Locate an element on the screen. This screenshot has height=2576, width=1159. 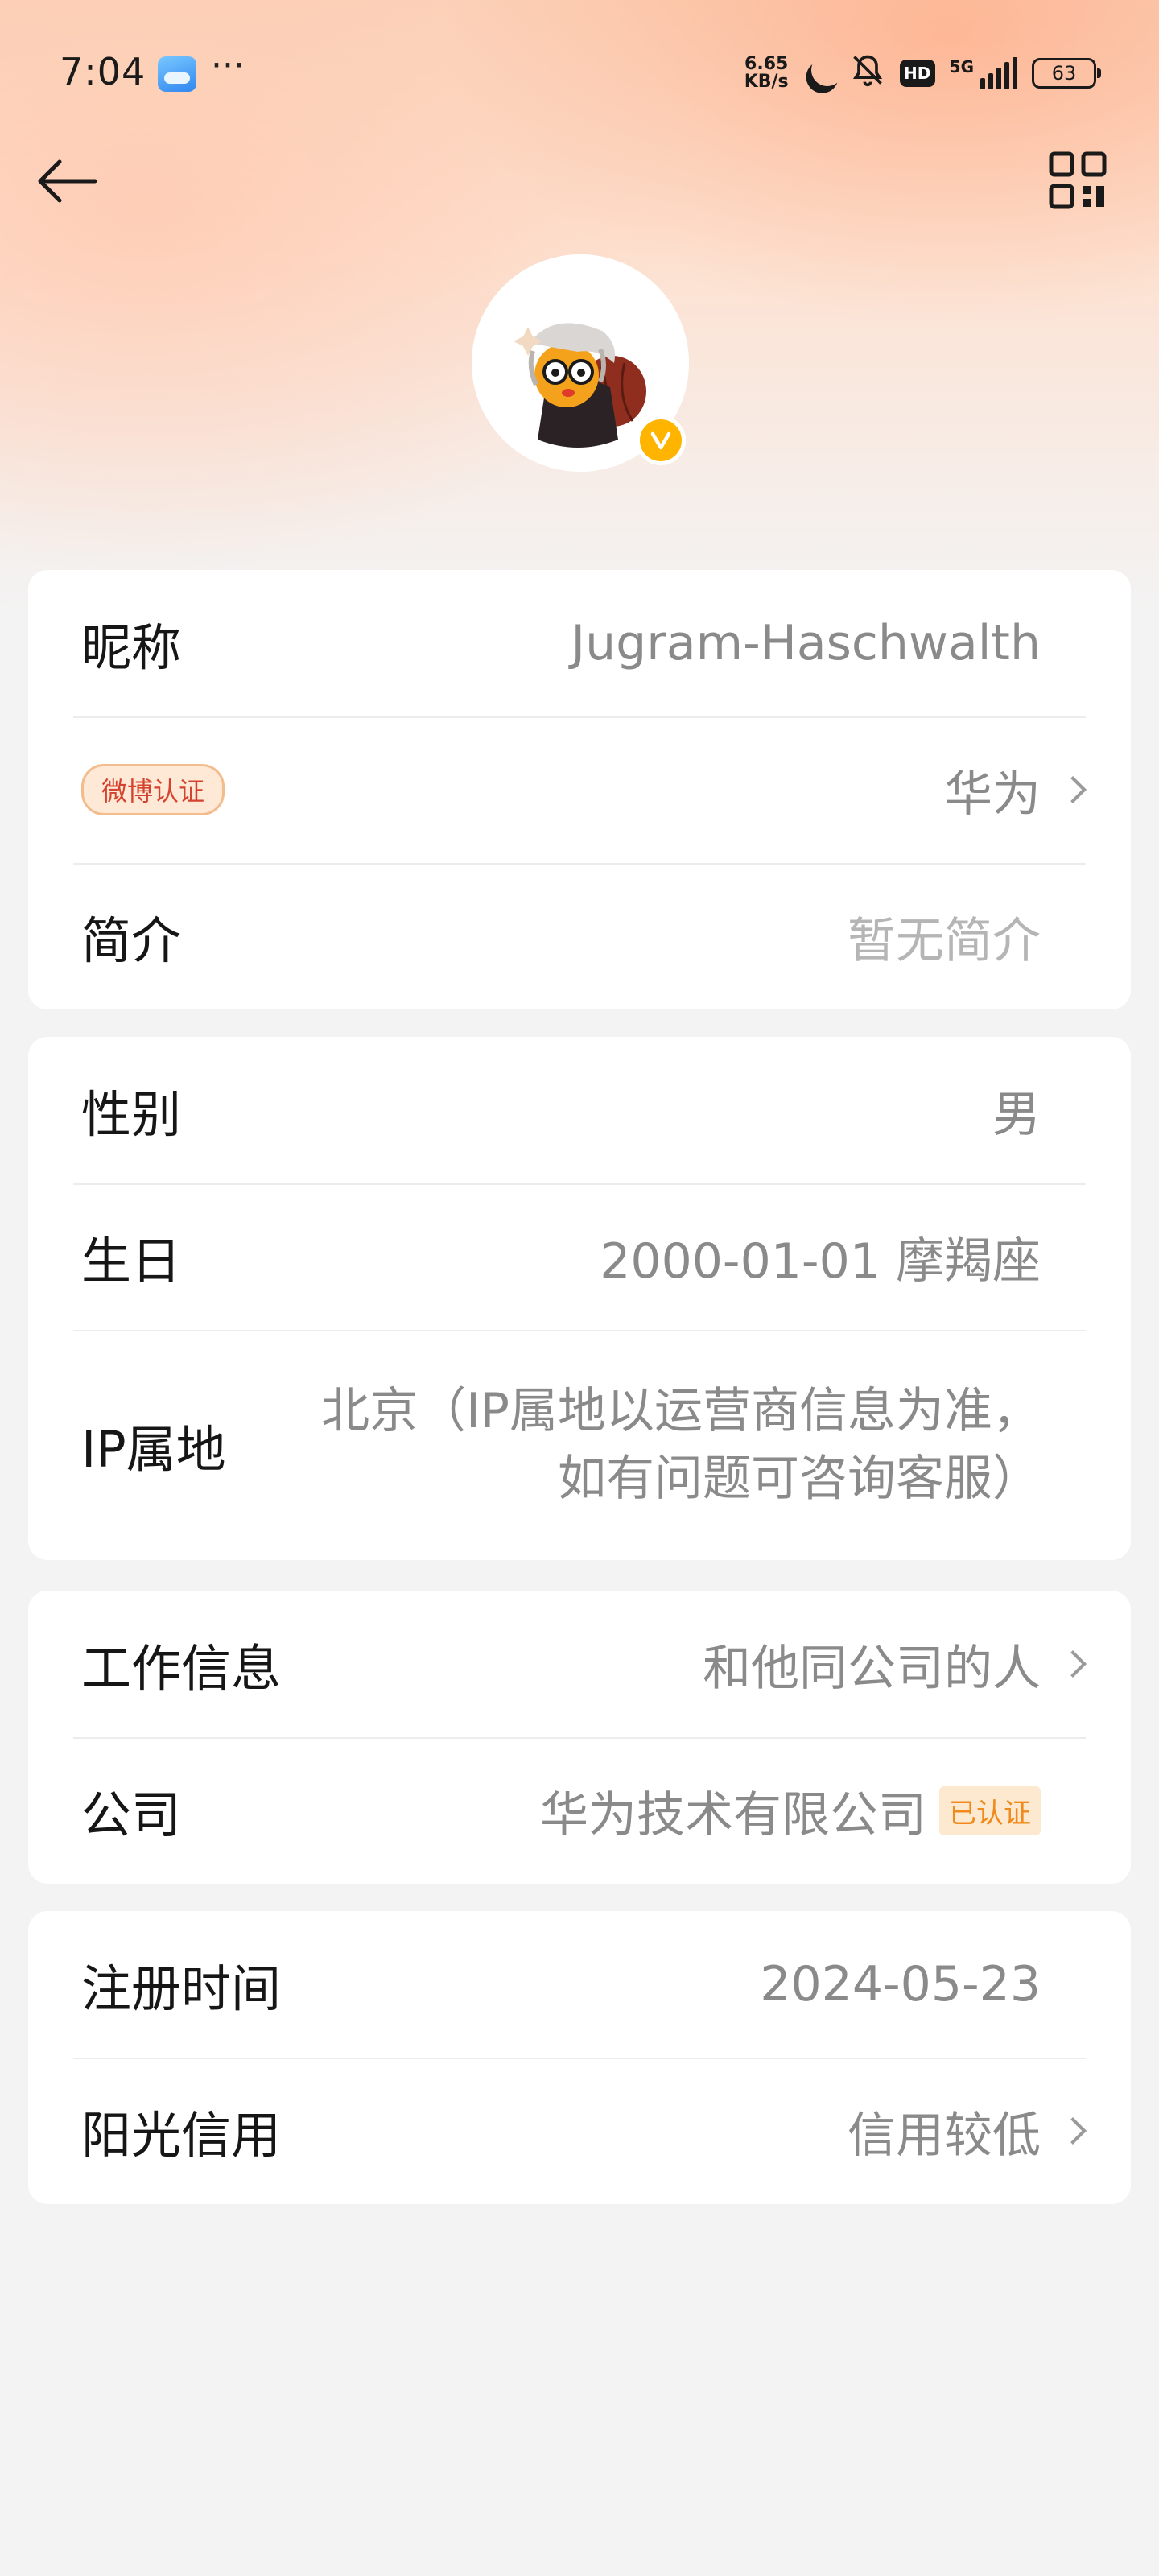
register-time-row: 注册时间 2024-05-23 is located at coordinates (579, 1984).